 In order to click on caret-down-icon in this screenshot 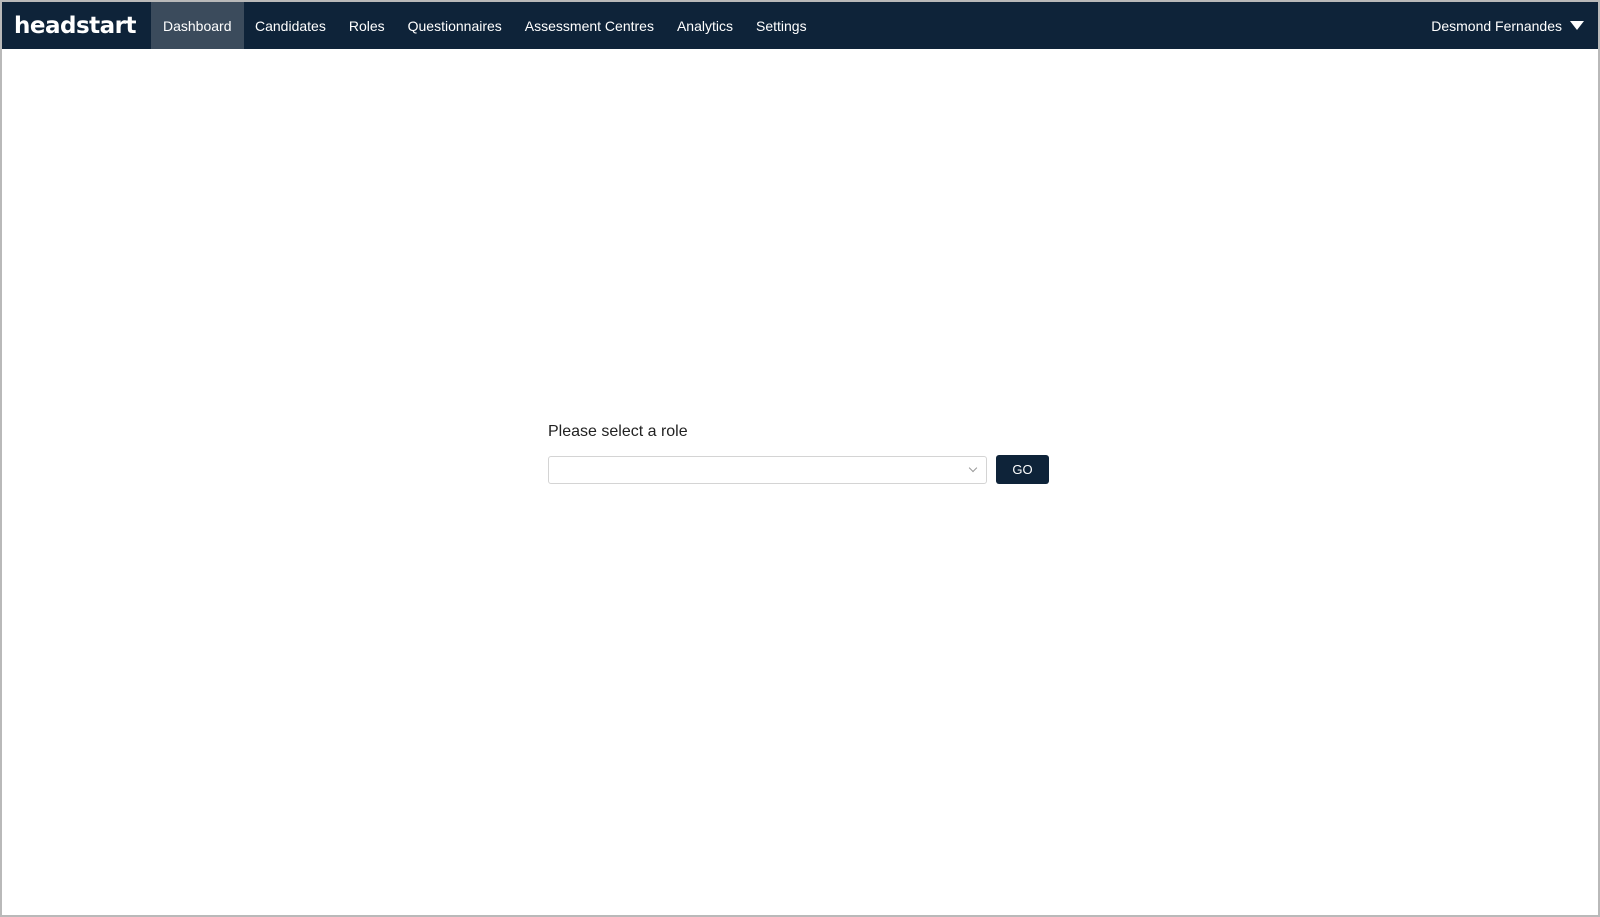, I will do `click(1577, 25)`.